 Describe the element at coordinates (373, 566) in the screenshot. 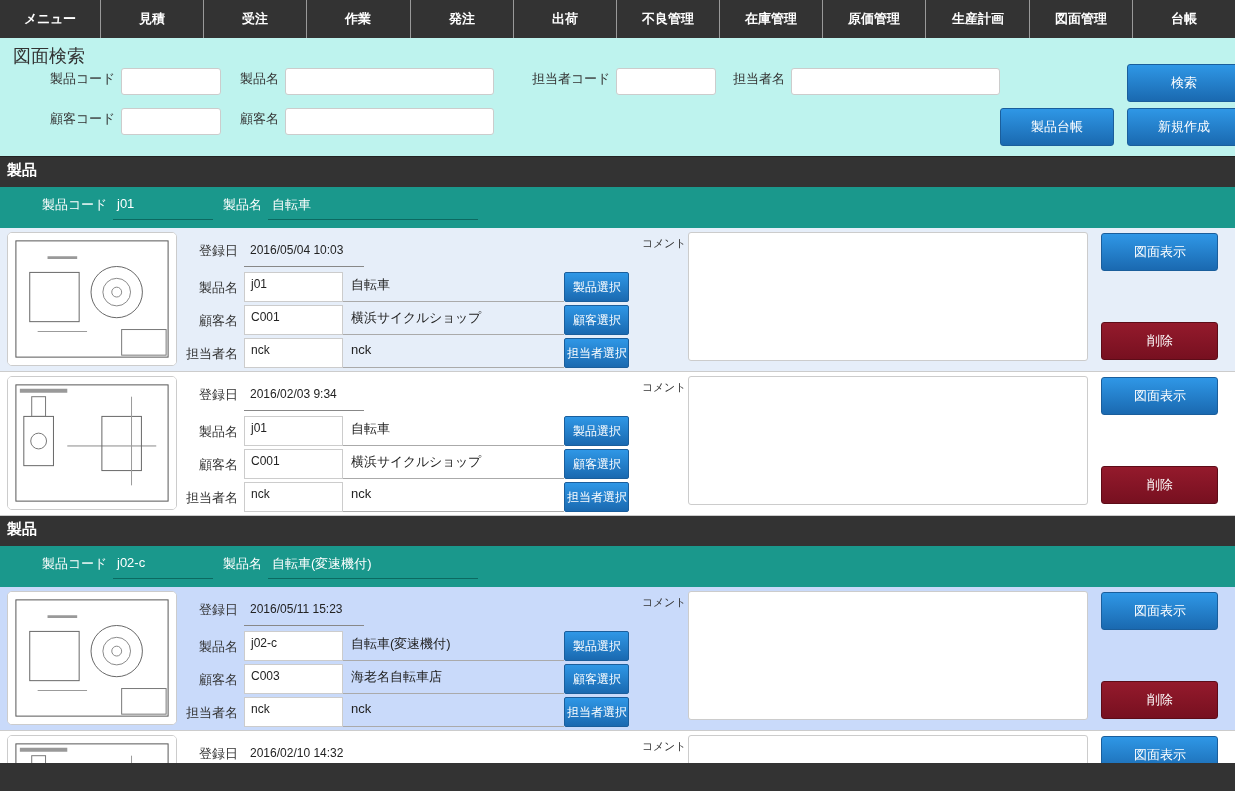

I see `name-value: 自転車(変速機付)` at that location.